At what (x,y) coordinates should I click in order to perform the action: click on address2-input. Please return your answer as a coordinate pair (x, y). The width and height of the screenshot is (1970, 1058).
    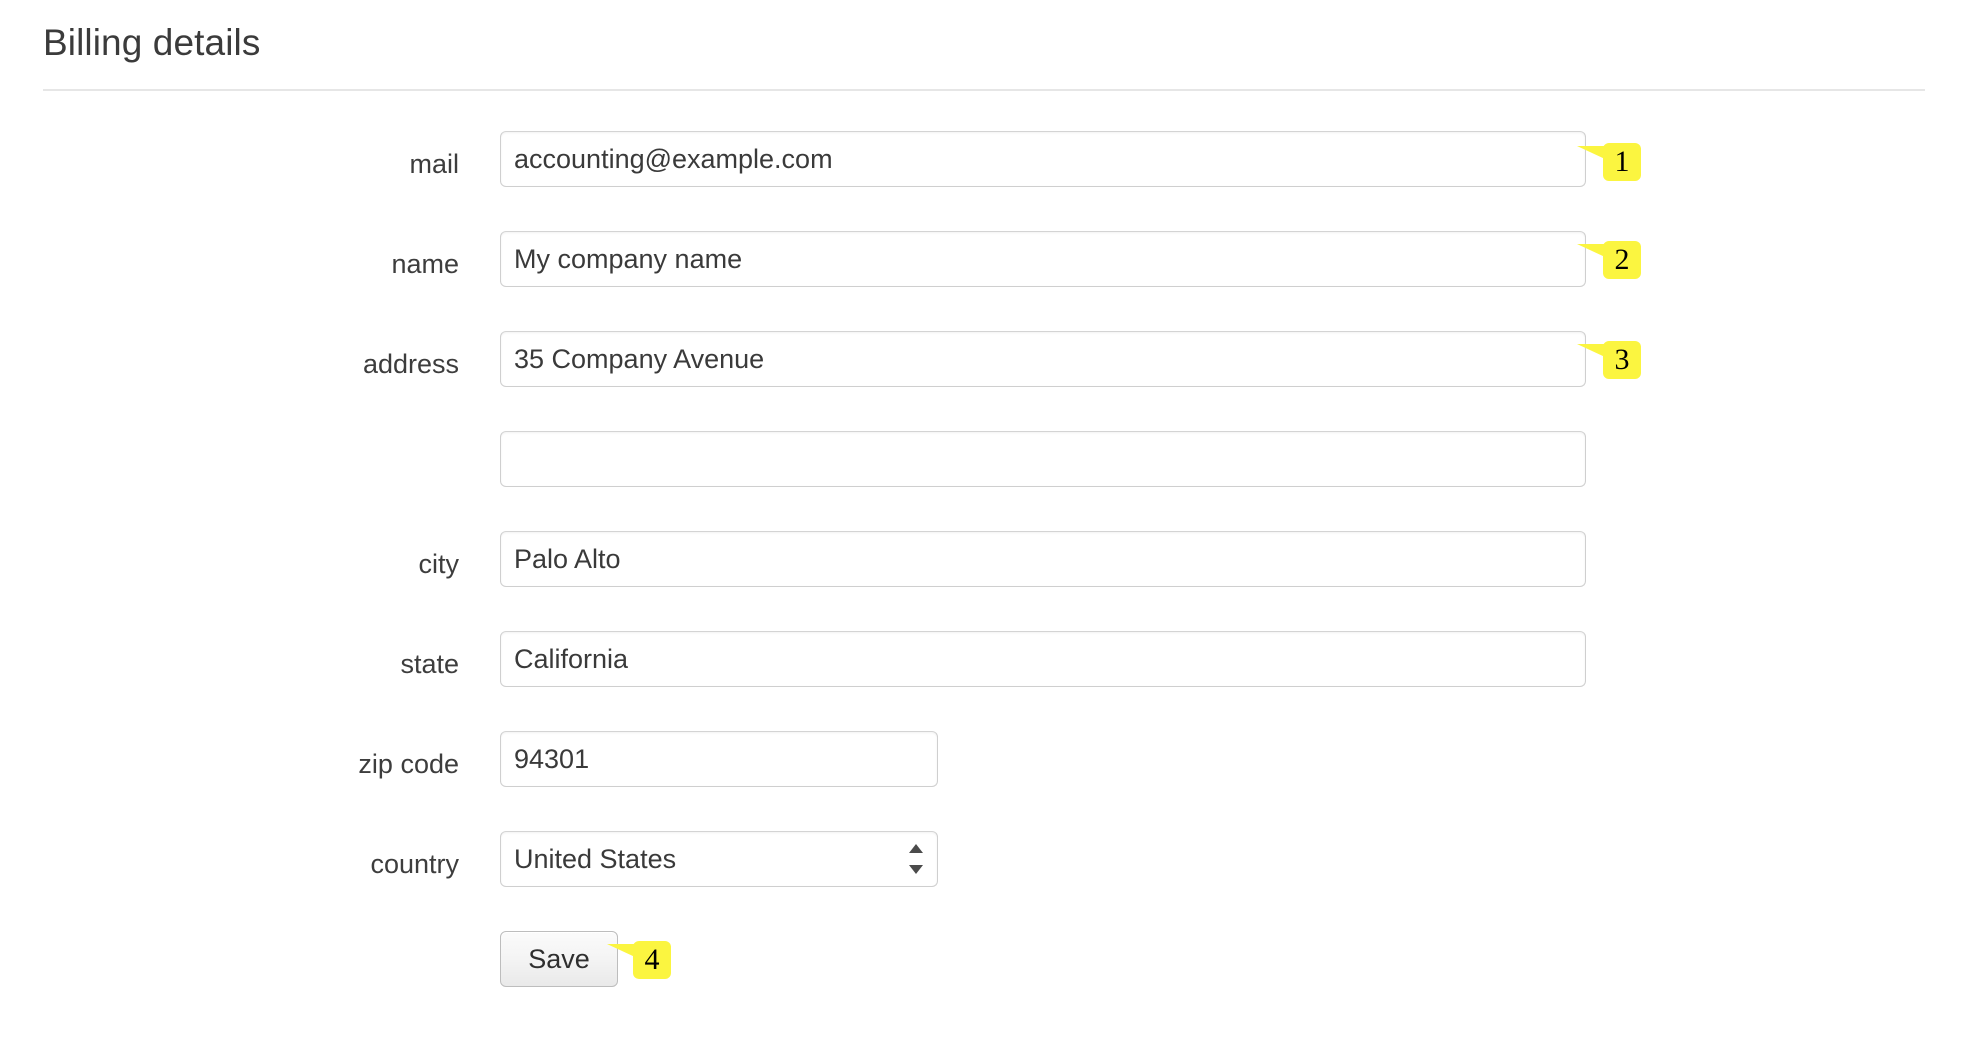
    Looking at the image, I should click on (1043, 459).